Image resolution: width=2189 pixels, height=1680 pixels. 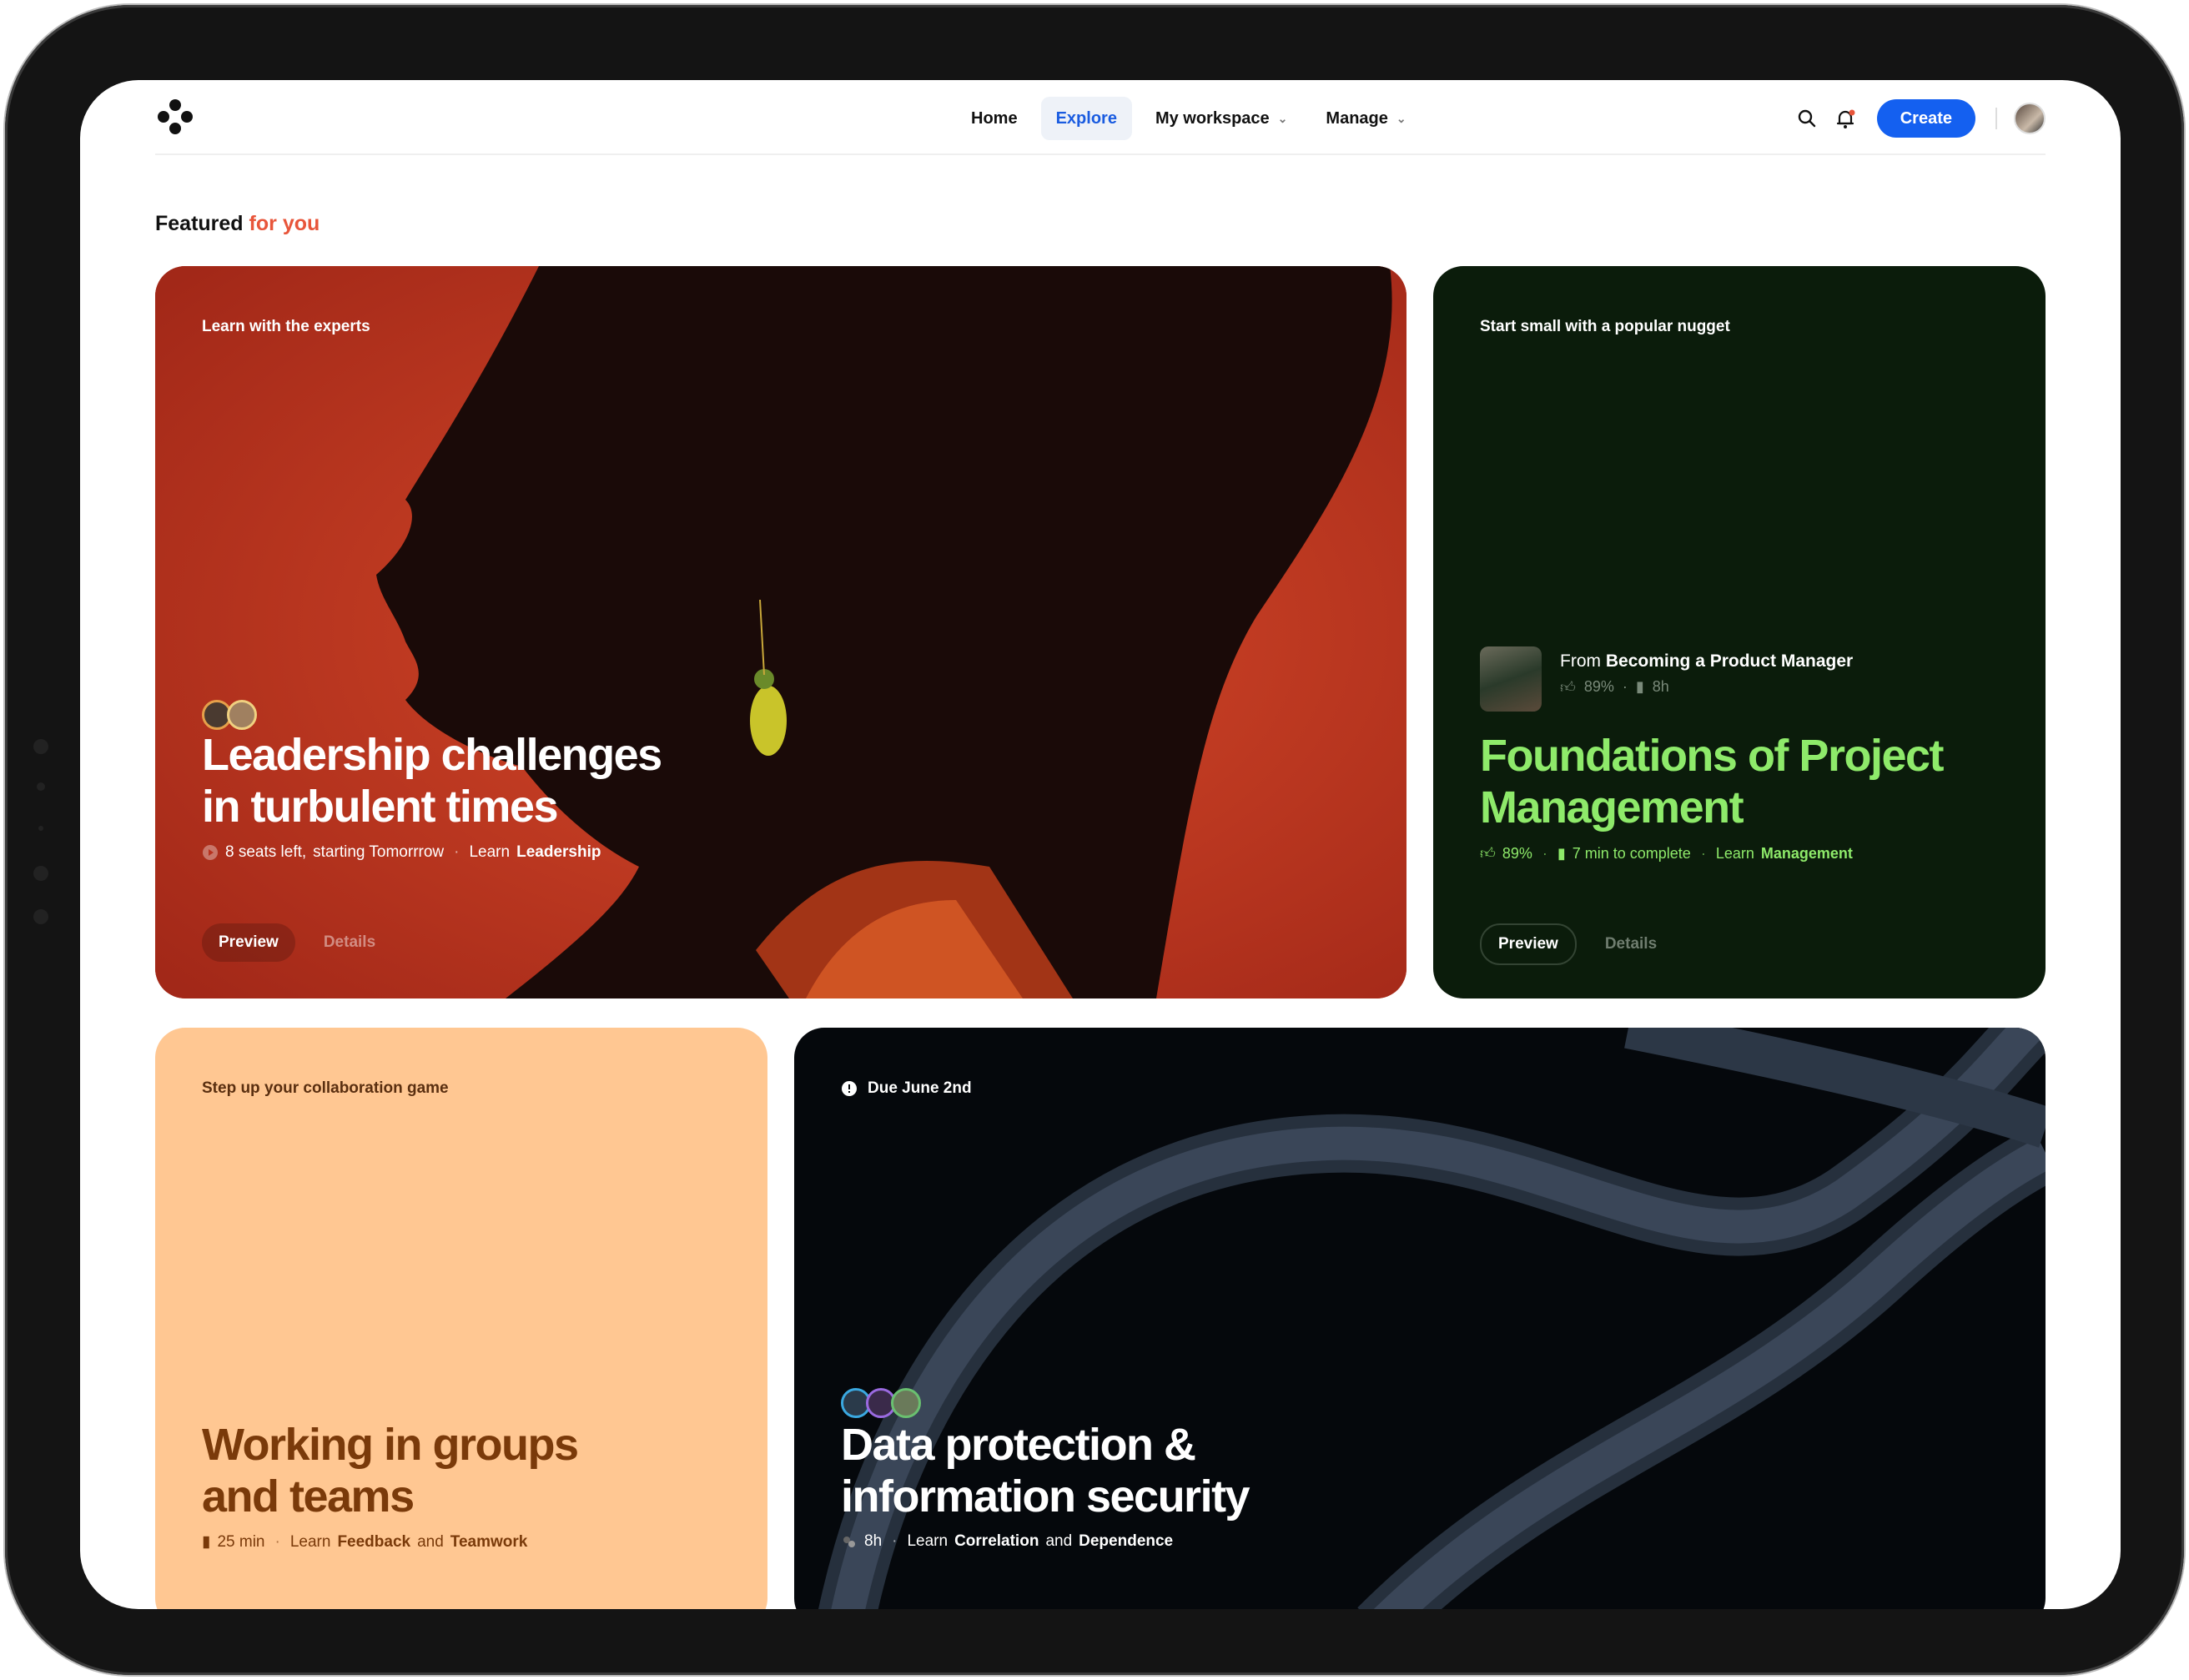 What do you see at coordinates (849, 1088) in the screenshot?
I see `alert-icon` at bounding box center [849, 1088].